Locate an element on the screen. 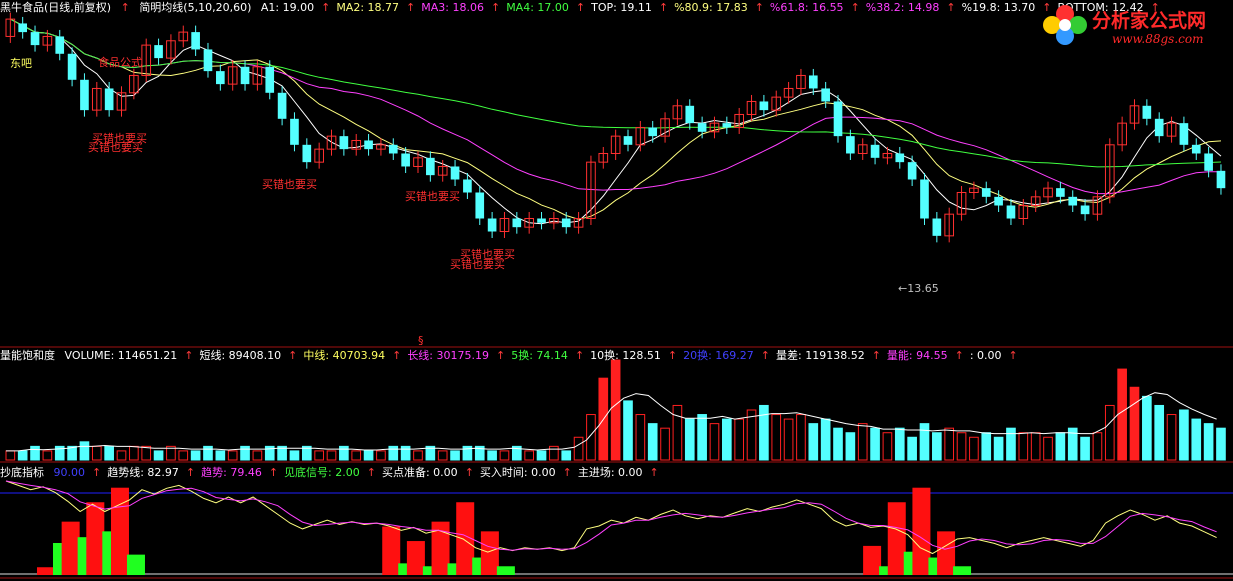  panel2-value-3: 长线: 30175.19 is located at coordinates (448, 355).